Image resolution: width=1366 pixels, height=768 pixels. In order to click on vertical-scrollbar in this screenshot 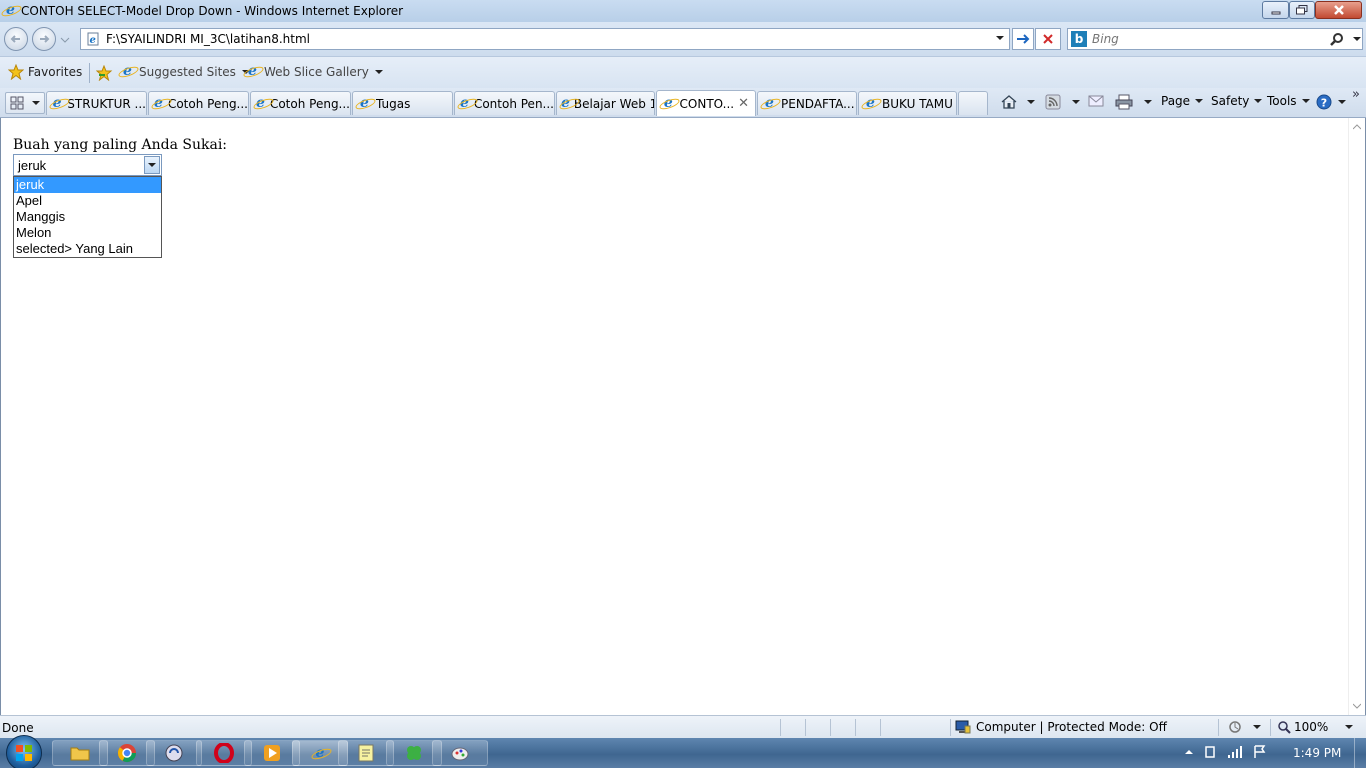, I will do `click(1356, 416)`.